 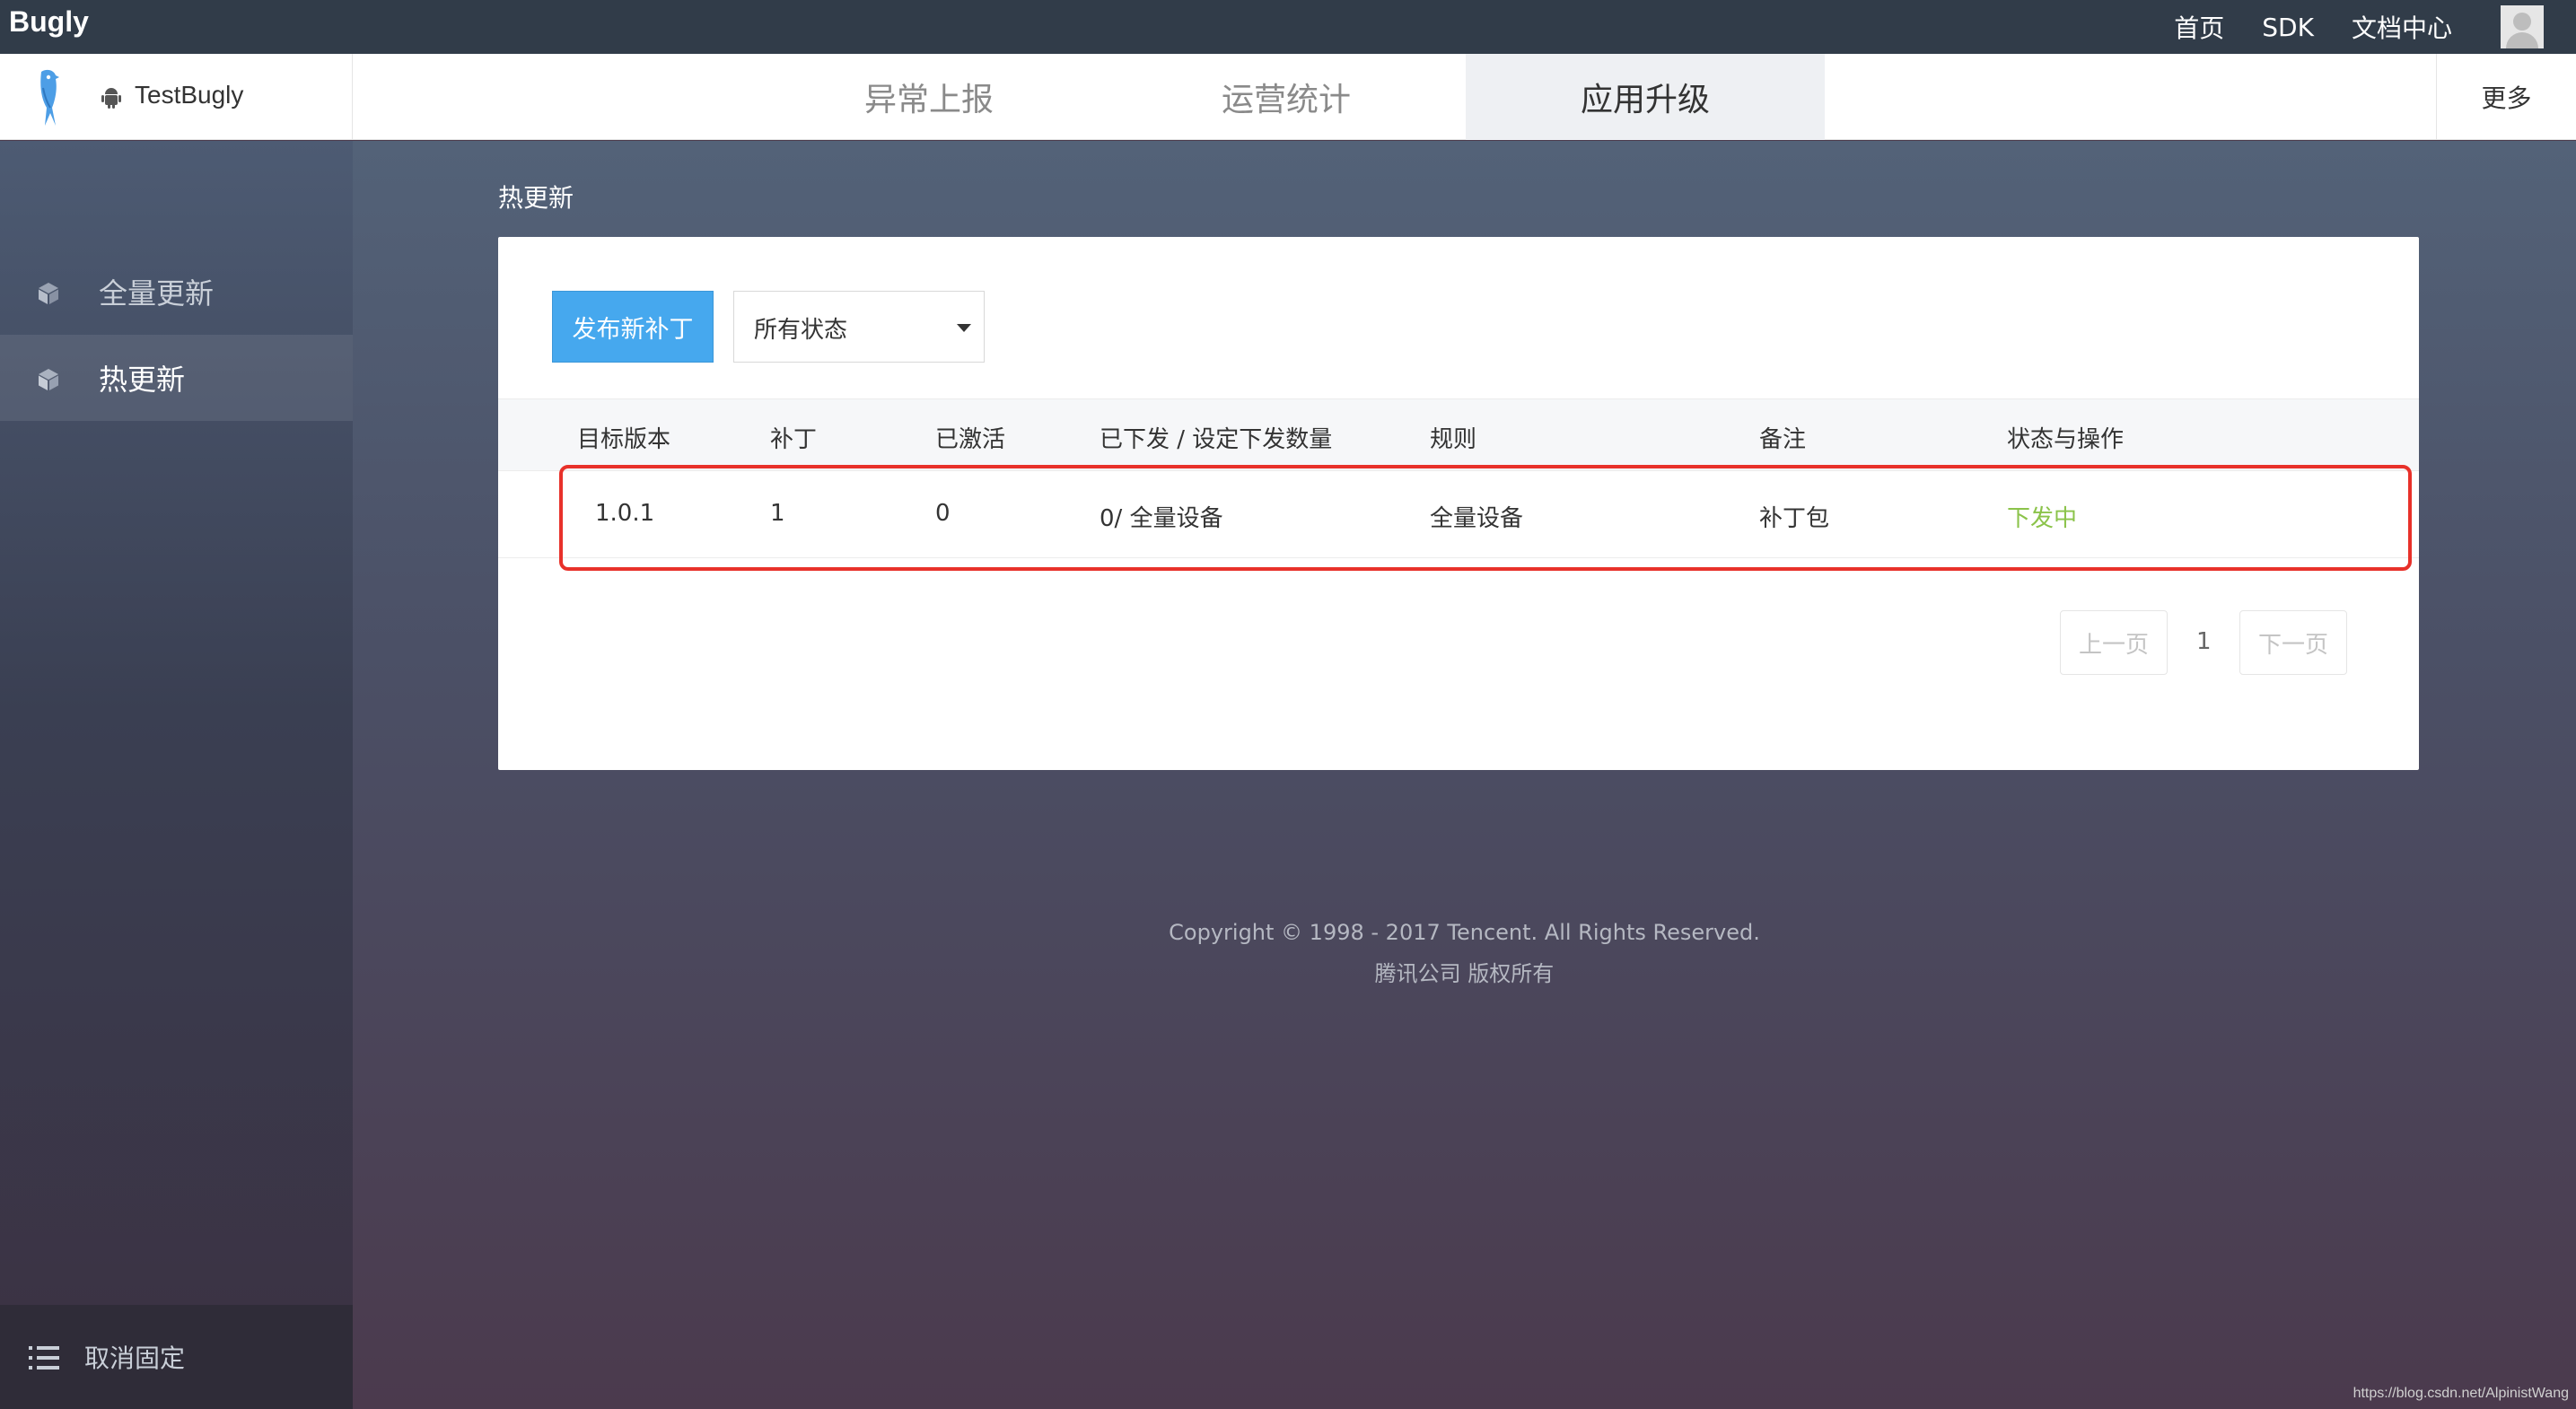 I want to click on cell-issued: 0/ 全量设备, so click(x=1161, y=518).